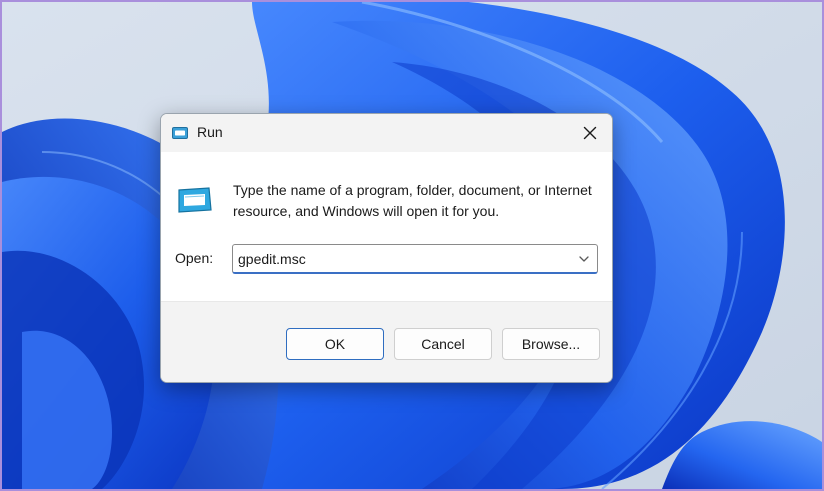 Image resolution: width=824 pixels, height=491 pixels. What do you see at coordinates (443, 344) in the screenshot?
I see `cancel-button: Cancel` at bounding box center [443, 344].